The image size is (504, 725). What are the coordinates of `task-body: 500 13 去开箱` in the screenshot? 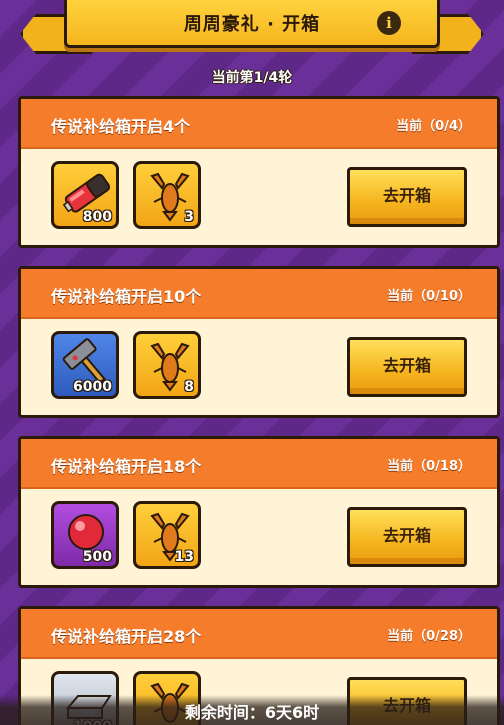 It's located at (259, 537).